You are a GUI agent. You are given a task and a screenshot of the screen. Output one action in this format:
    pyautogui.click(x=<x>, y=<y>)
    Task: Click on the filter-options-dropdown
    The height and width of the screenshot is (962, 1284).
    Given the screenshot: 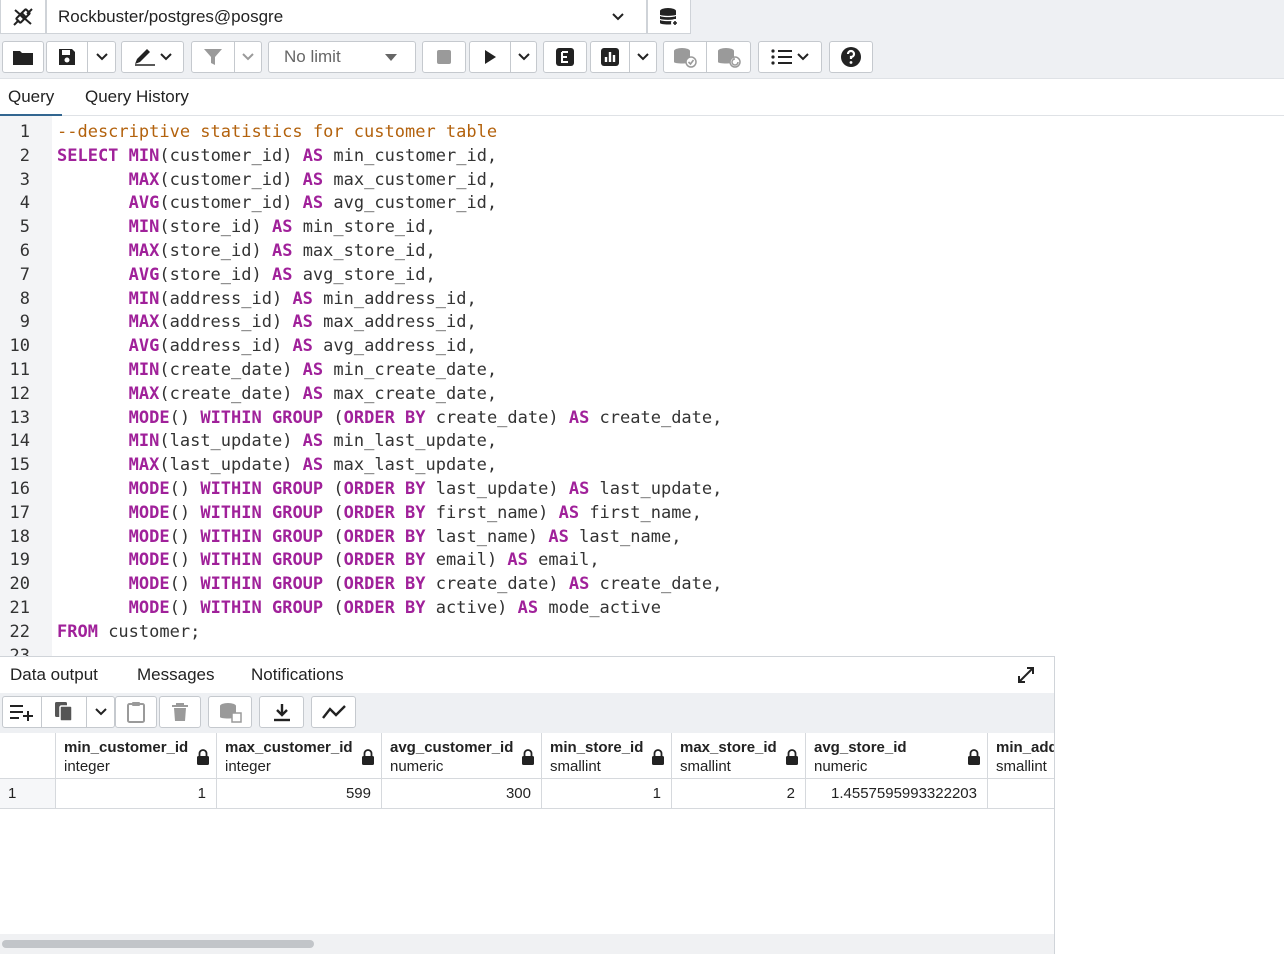 What is the action you would take?
    pyautogui.click(x=248, y=57)
    